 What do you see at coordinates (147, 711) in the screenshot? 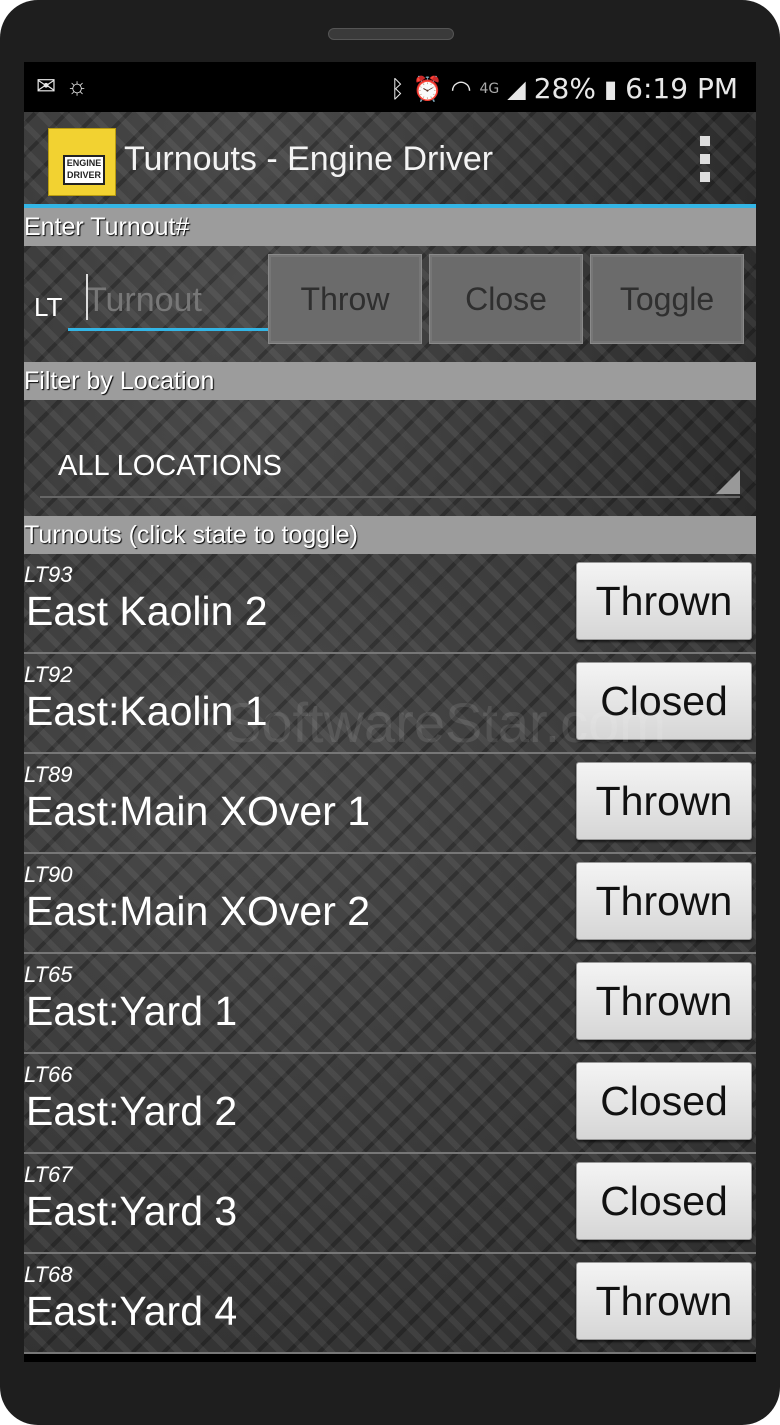
I see `turnout-name: East:Kaolin 1` at bounding box center [147, 711].